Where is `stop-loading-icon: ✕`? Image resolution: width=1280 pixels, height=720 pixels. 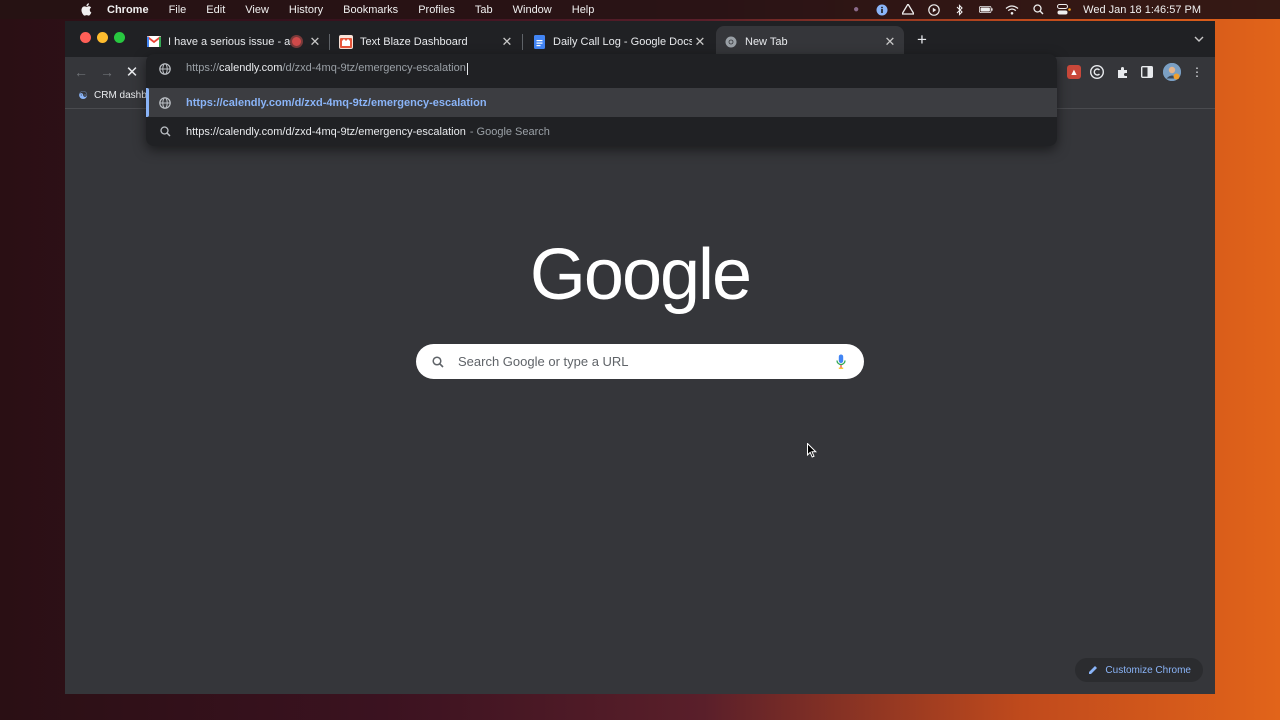 stop-loading-icon: ✕ is located at coordinates (132, 72).